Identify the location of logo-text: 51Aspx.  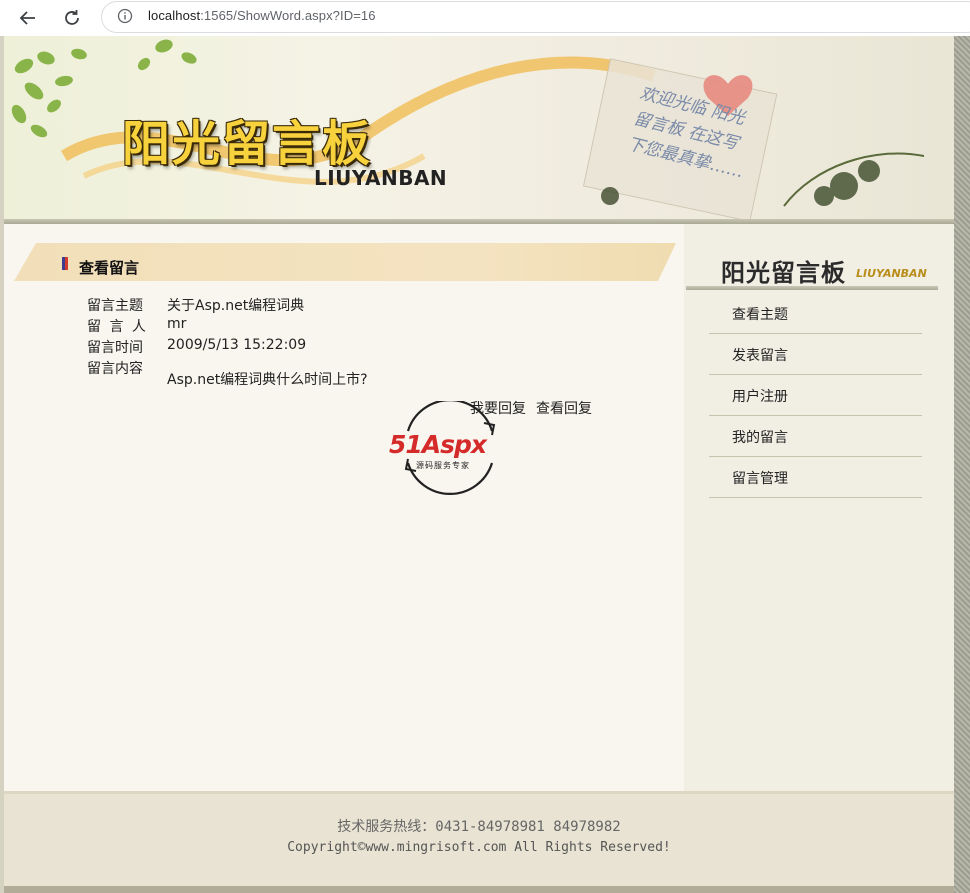
(438, 444).